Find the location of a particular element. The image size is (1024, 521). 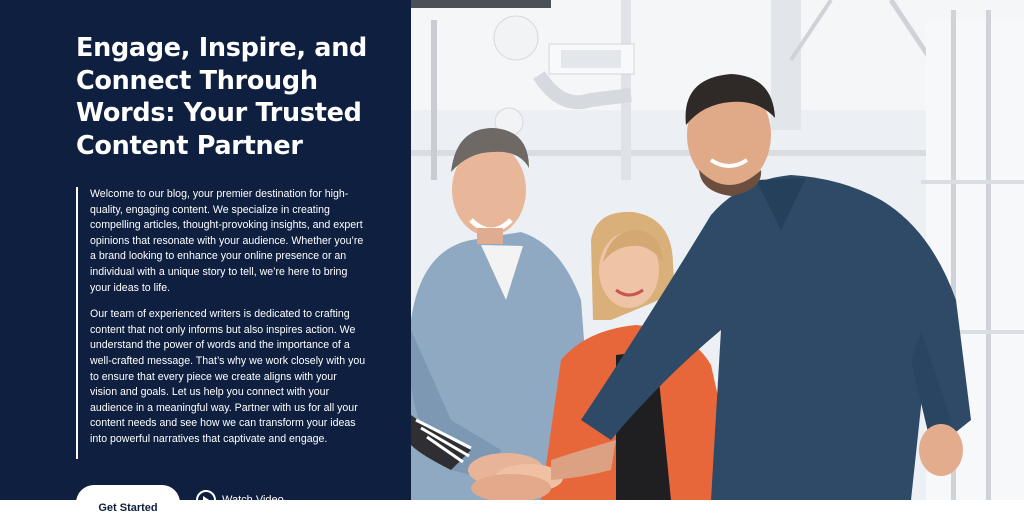

play-circle-icon is located at coordinates (206, 500).